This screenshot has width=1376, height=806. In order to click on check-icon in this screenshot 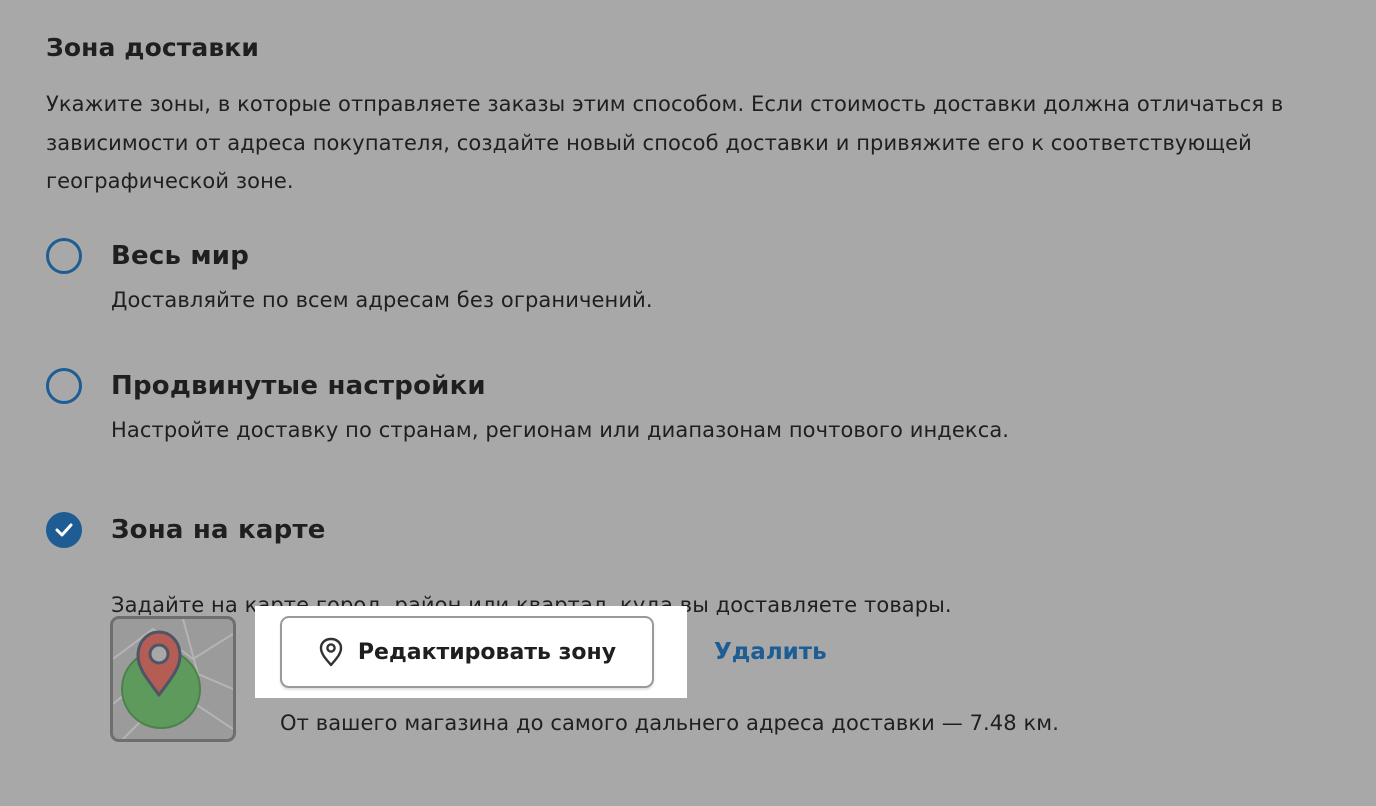, I will do `click(64, 530)`.